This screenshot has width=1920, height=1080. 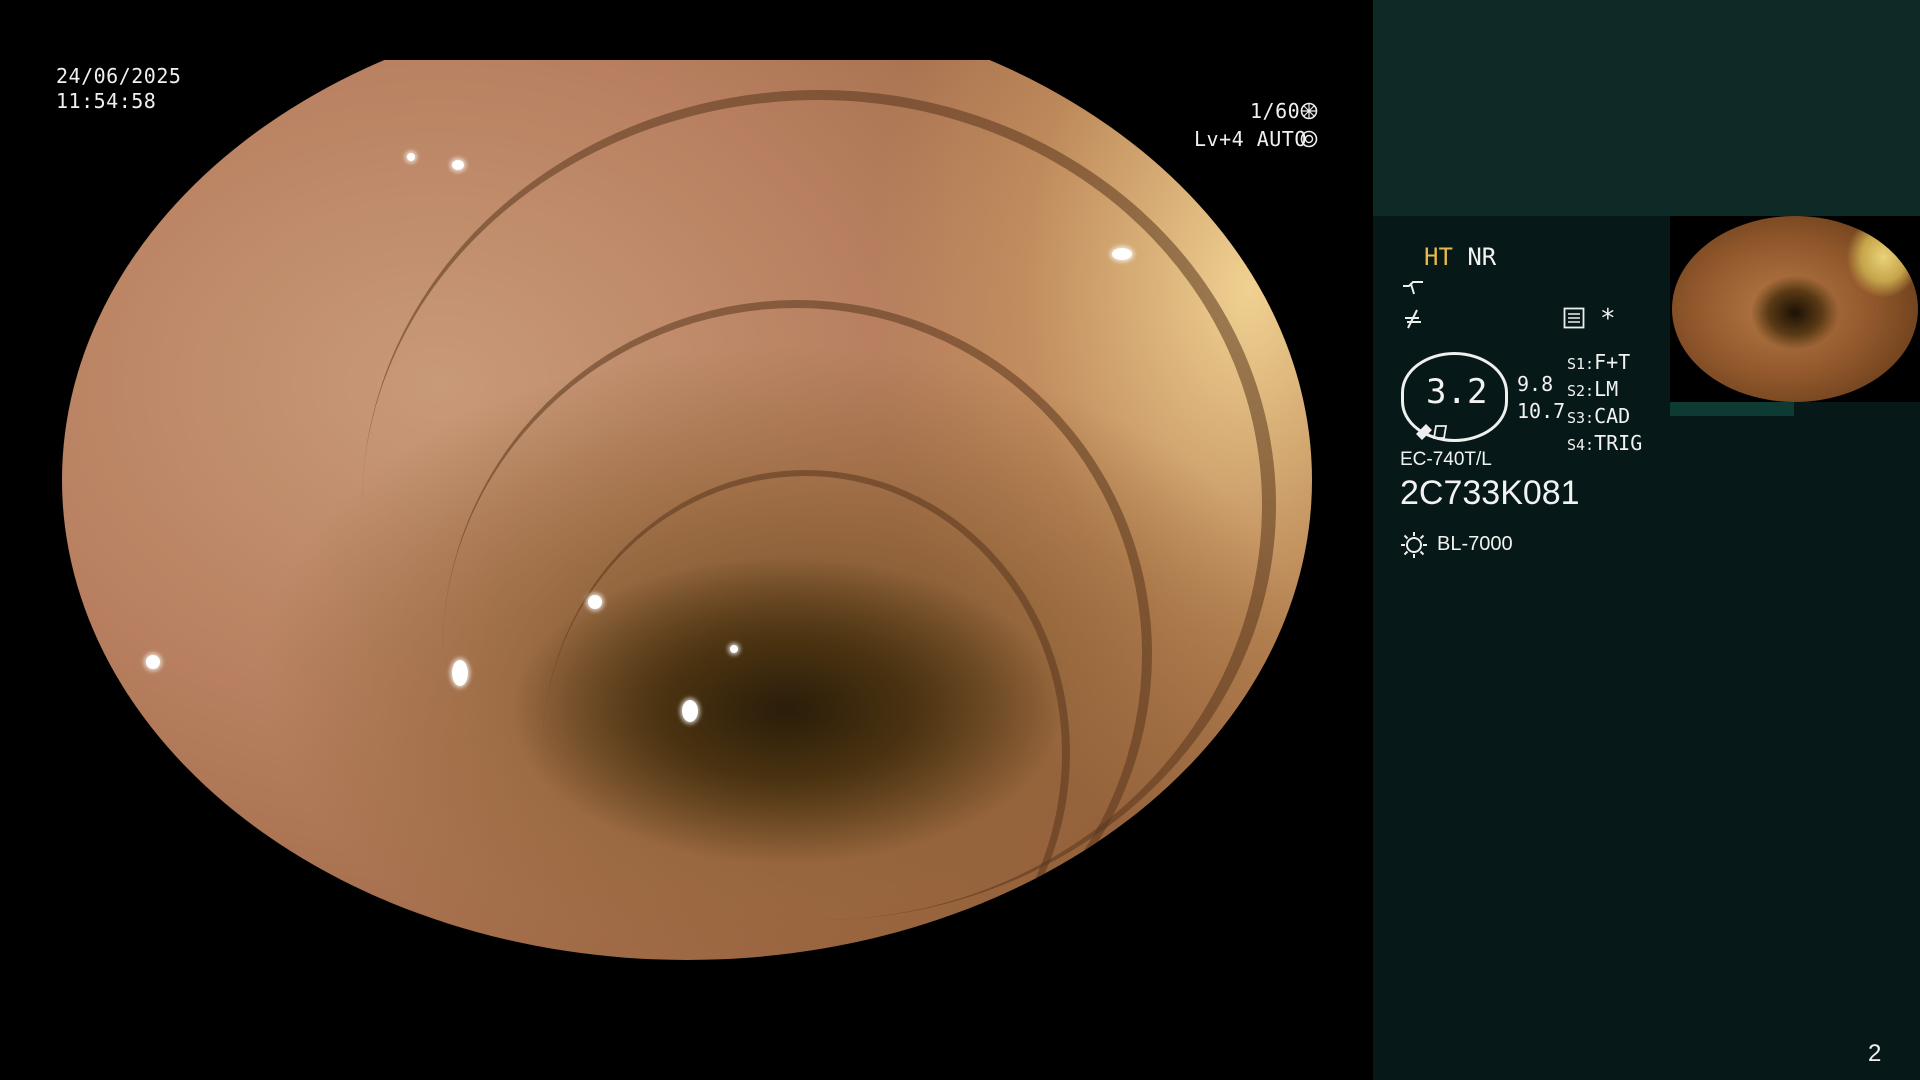 What do you see at coordinates (1482, 257) in the screenshot?
I see `mode-nr-label: NR` at bounding box center [1482, 257].